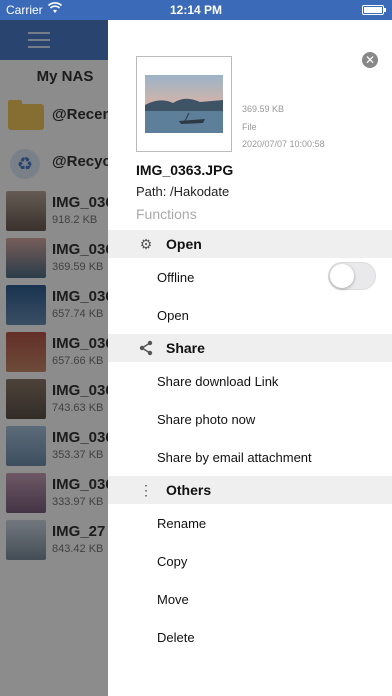  What do you see at coordinates (374, 10) in the screenshot?
I see `battery-icon` at bounding box center [374, 10].